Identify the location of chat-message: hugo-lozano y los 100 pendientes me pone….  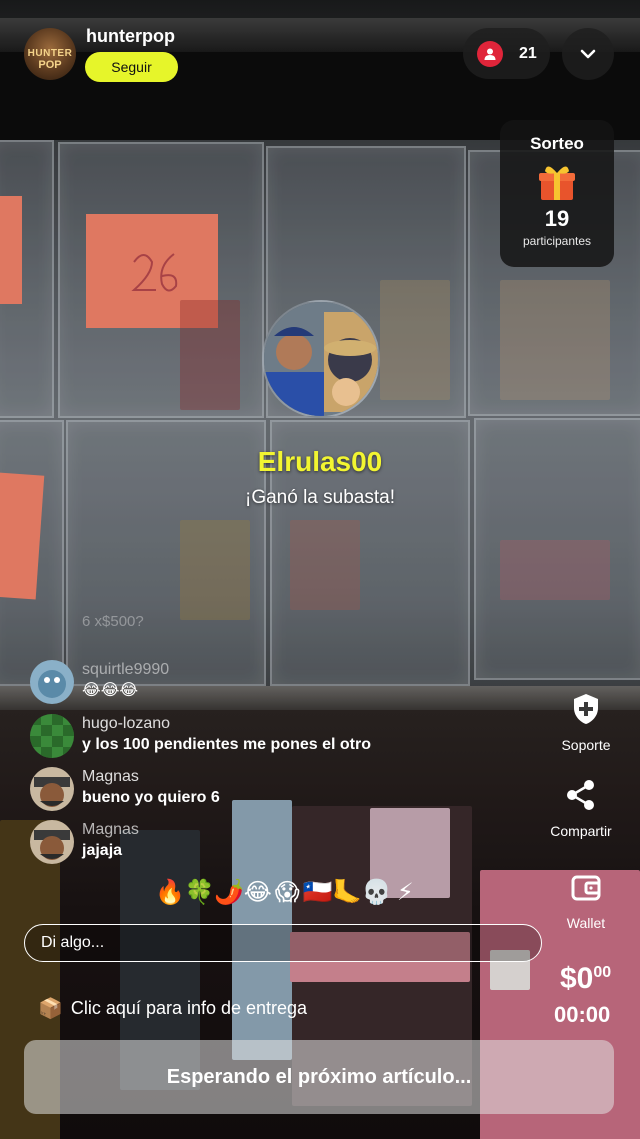
(200, 736).